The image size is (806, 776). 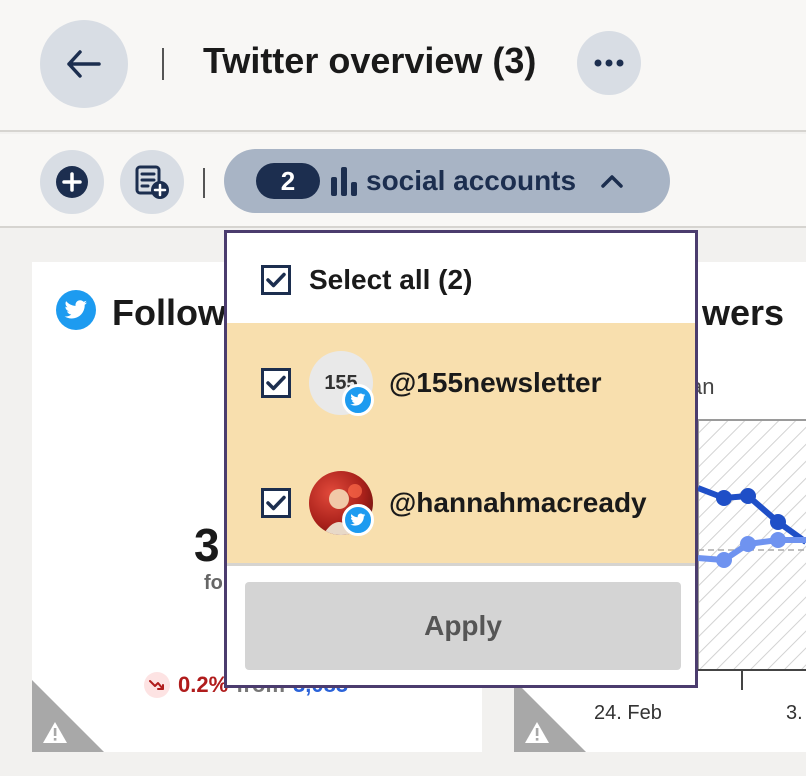 I want to click on select-all-checkbox, so click(x=276, y=280).